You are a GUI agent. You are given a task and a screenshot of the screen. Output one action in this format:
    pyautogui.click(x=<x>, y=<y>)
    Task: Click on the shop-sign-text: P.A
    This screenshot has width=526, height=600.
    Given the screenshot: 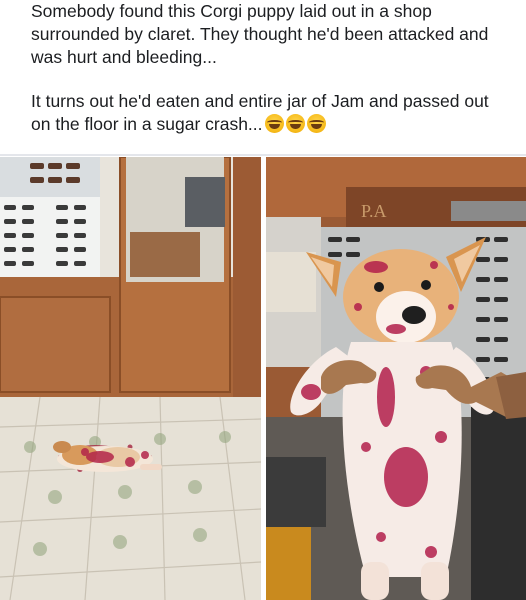 What is the action you would take?
    pyautogui.click(x=374, y=211)
    